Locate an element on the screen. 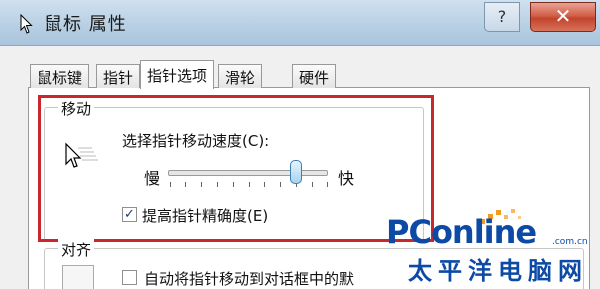 The image size is (600, 289). close-button: ✕ is located at coordinates (563, 17).